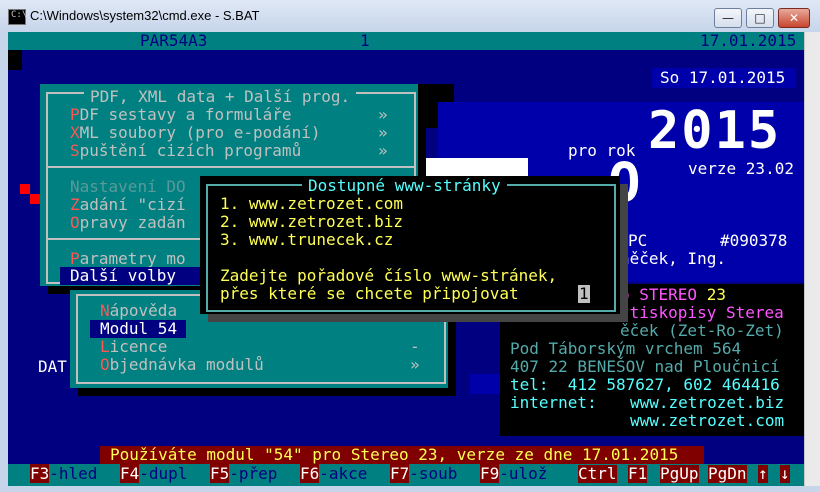  What do you see at coordinates (728, 18) in the screenshot?
I see `minimize-button: —` at bounding box center [728, 18].